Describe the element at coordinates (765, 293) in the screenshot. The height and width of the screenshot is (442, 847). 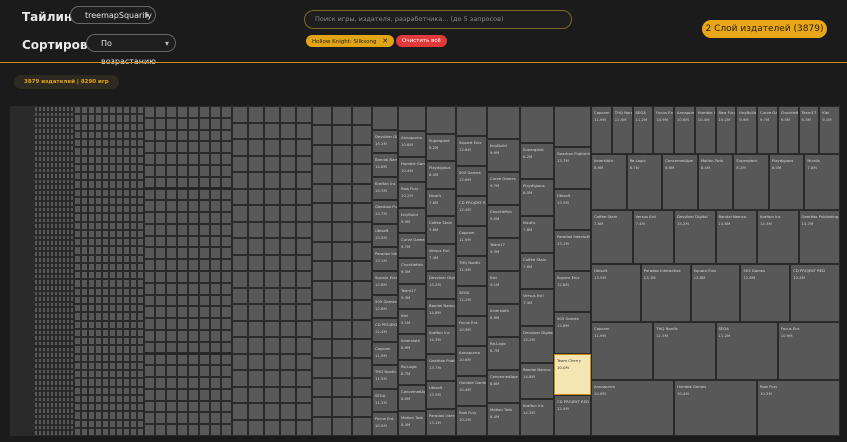
I see `treemap-cell: 505 Games 12.6M` at that location.